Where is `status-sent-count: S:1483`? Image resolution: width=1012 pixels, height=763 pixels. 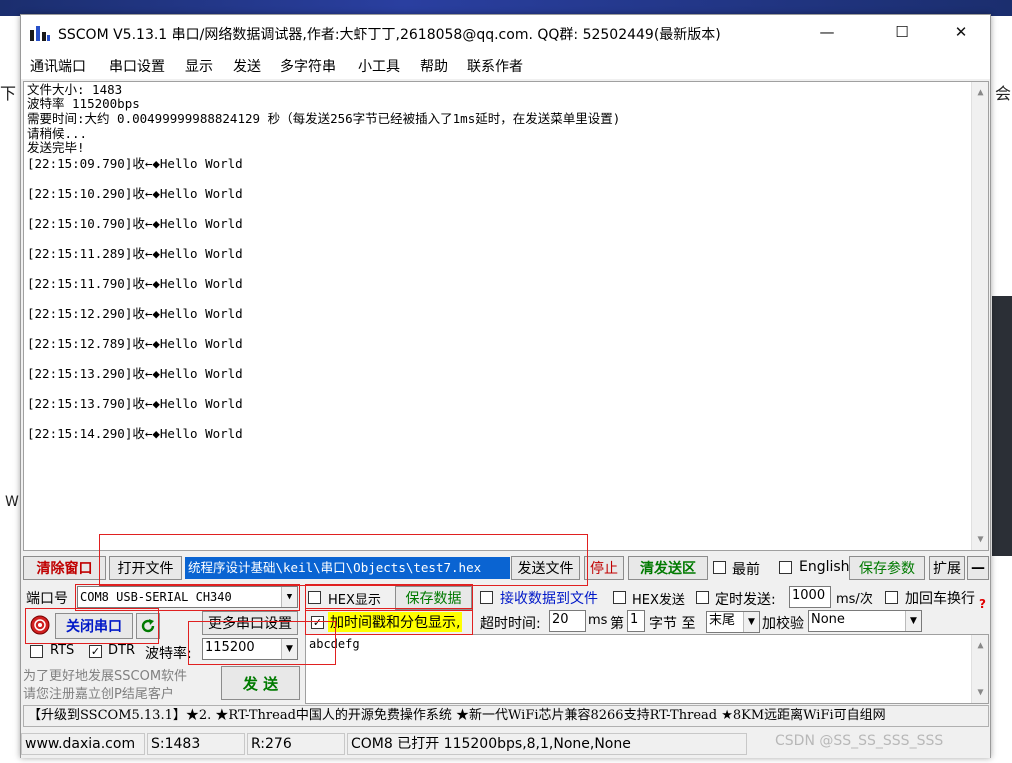
status-sent-count: S:1483 is located at coordinates (196, 744).